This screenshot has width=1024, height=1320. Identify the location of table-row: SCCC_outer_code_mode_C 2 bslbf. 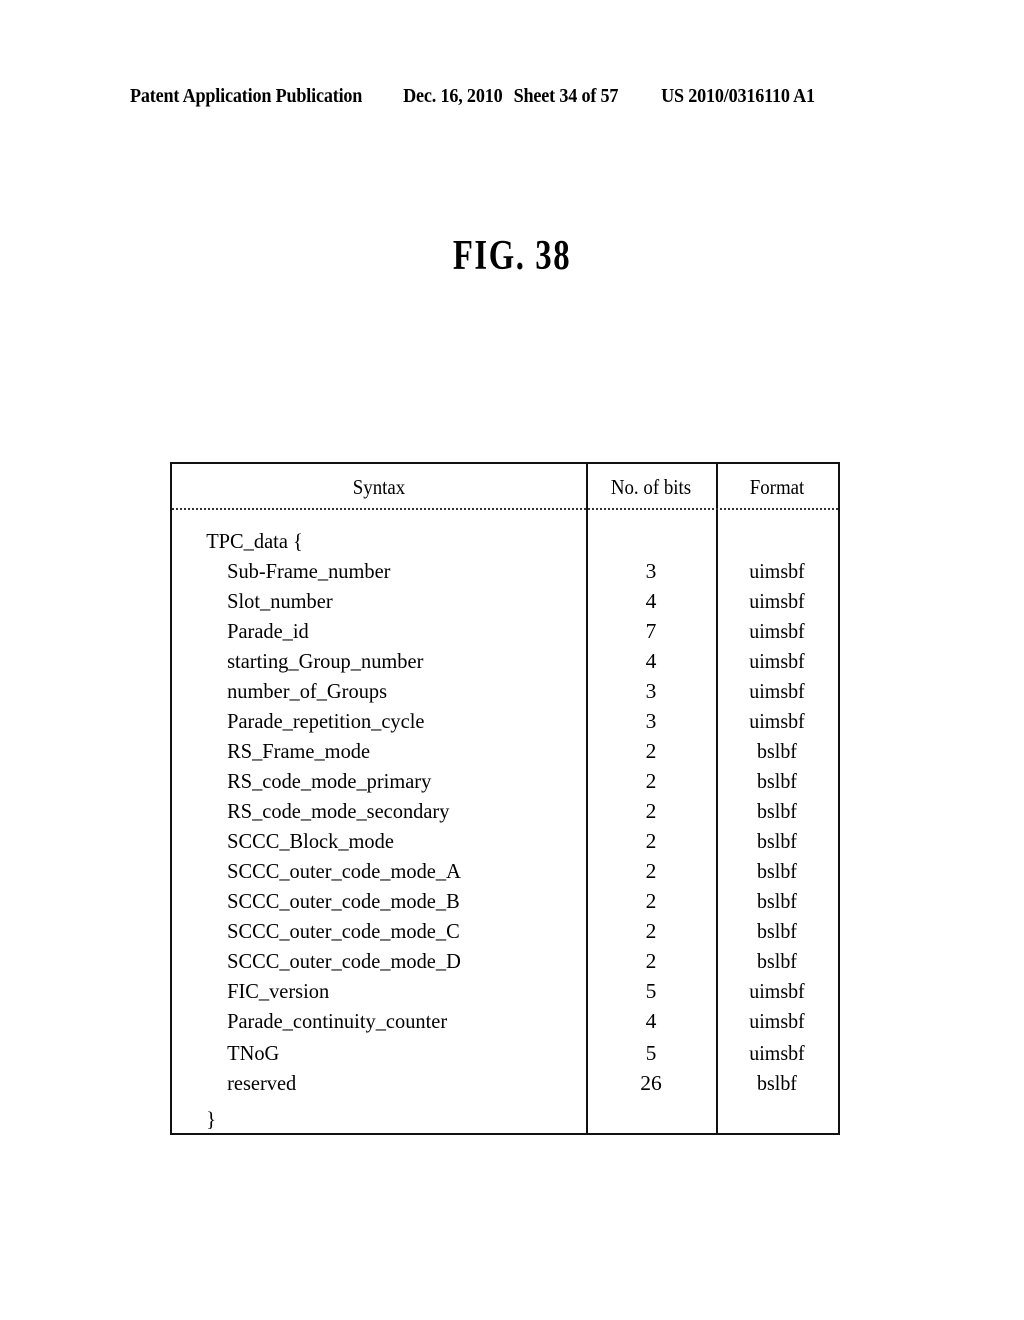
(505, 931).